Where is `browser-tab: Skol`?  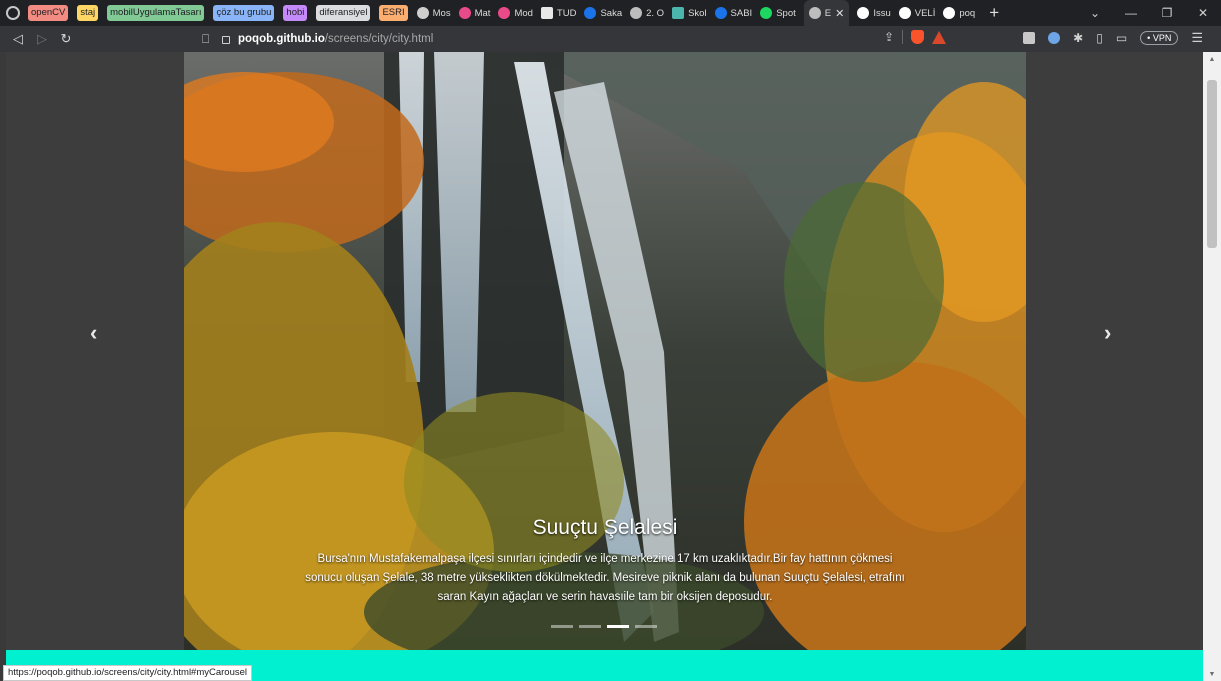
browser-tab: Skol is located at coordinates (689, 13).